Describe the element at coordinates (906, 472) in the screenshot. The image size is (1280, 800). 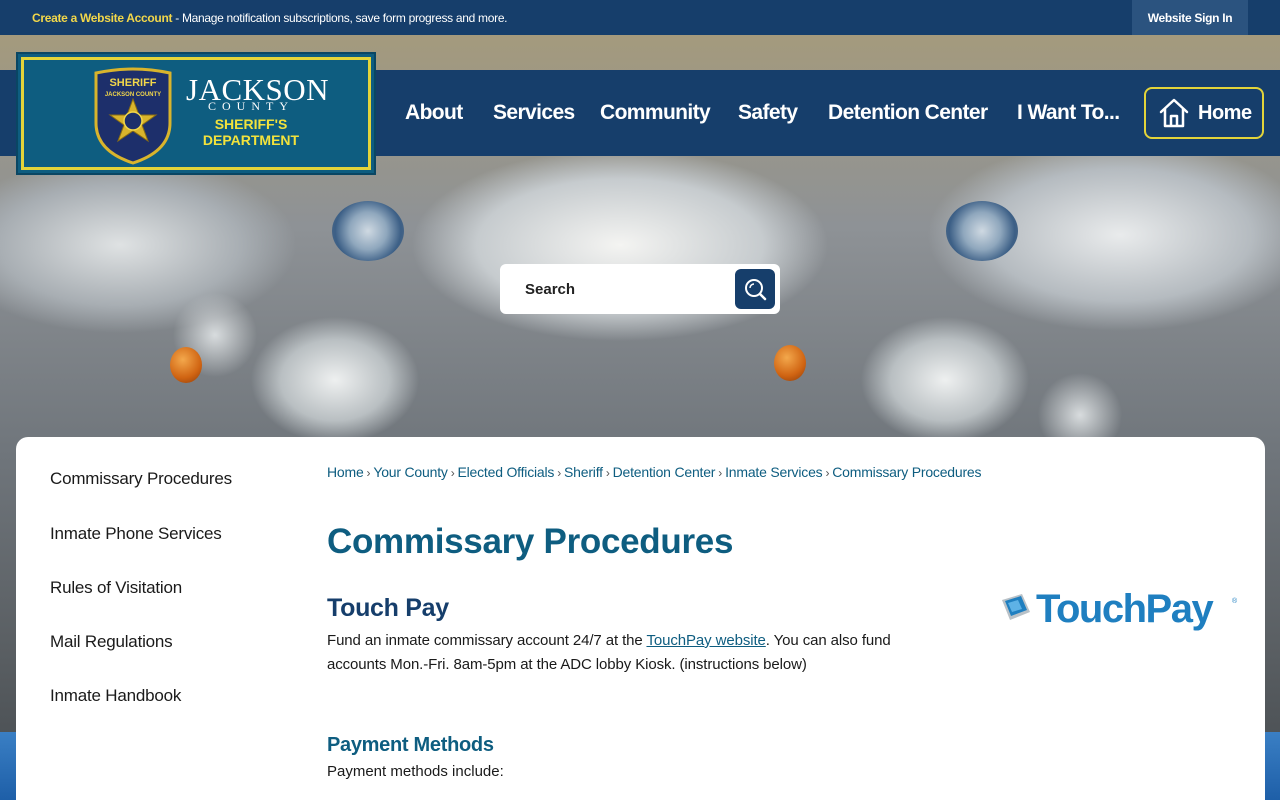
I see `breadcrumb-commissary-procedures: Commissary Procedures` at that location.